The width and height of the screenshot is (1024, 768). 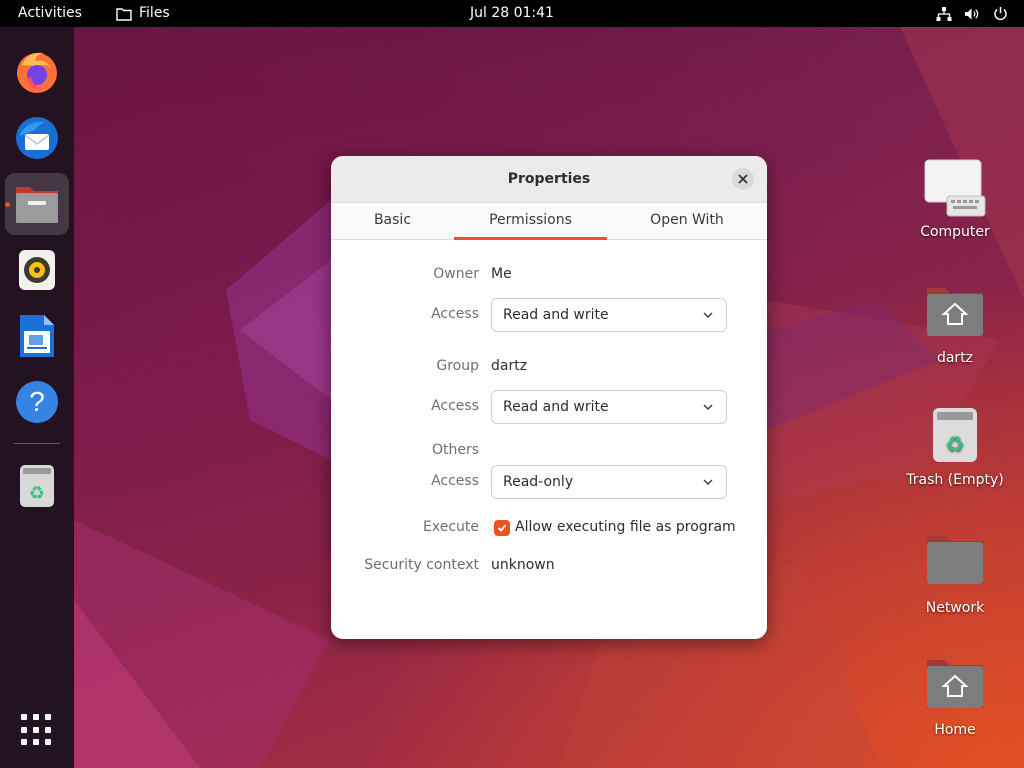 I want to click on dock-separator, so click(x=37, y=443).